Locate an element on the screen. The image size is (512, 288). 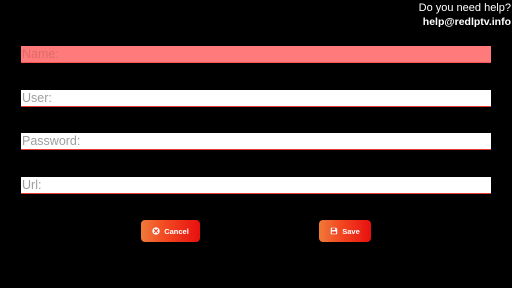
help-email: help@redlptv.info is located at coordinates (465, 22).